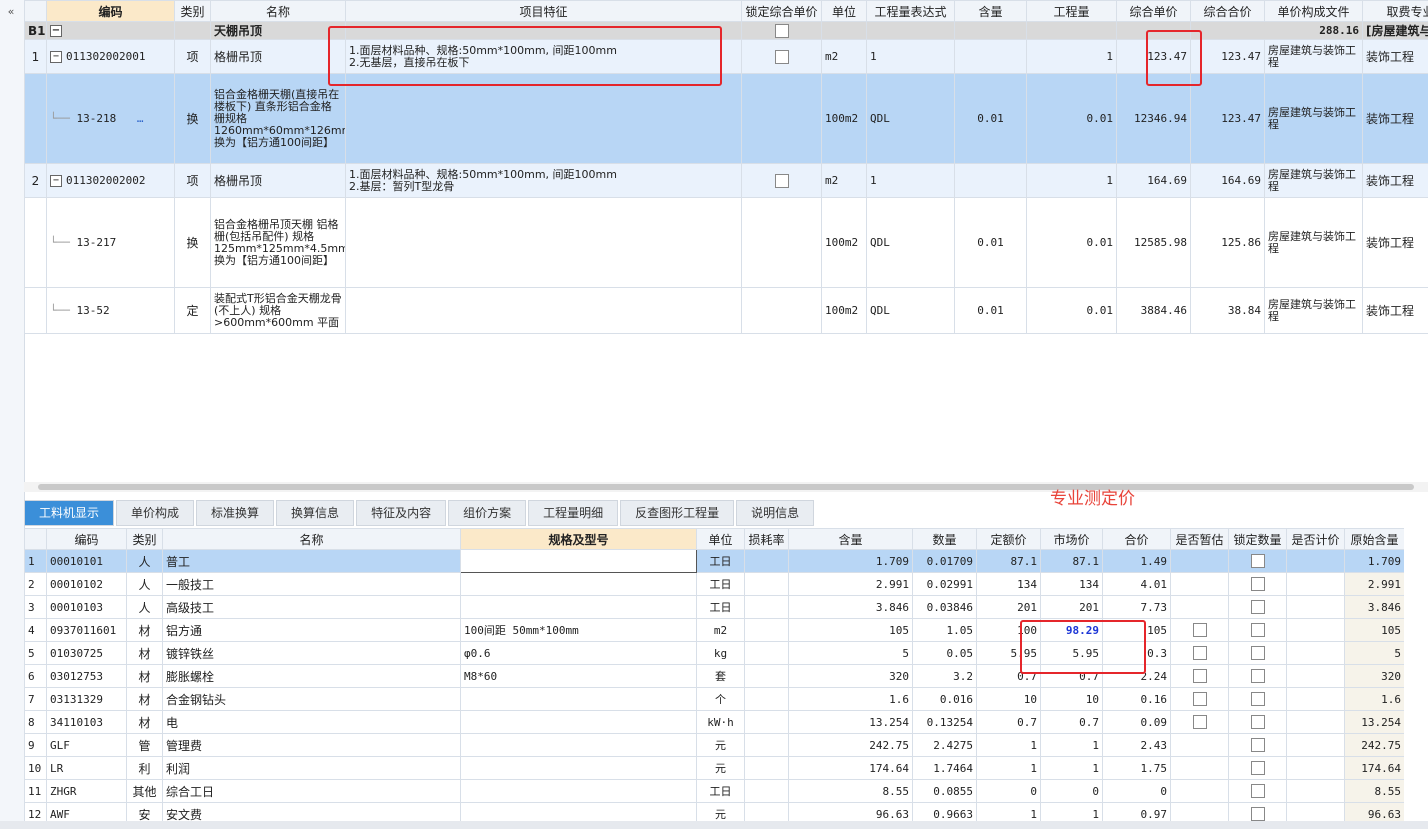 The height and width of the screenshot is (829, 1428). What do you see at coordinates (714, 699) in the screenshot?
I see `resource-row: 7 03131329 材合金钢钻头个 1.6 0.016 10 10 0.16 1.6` at bounding box center [714, 699].